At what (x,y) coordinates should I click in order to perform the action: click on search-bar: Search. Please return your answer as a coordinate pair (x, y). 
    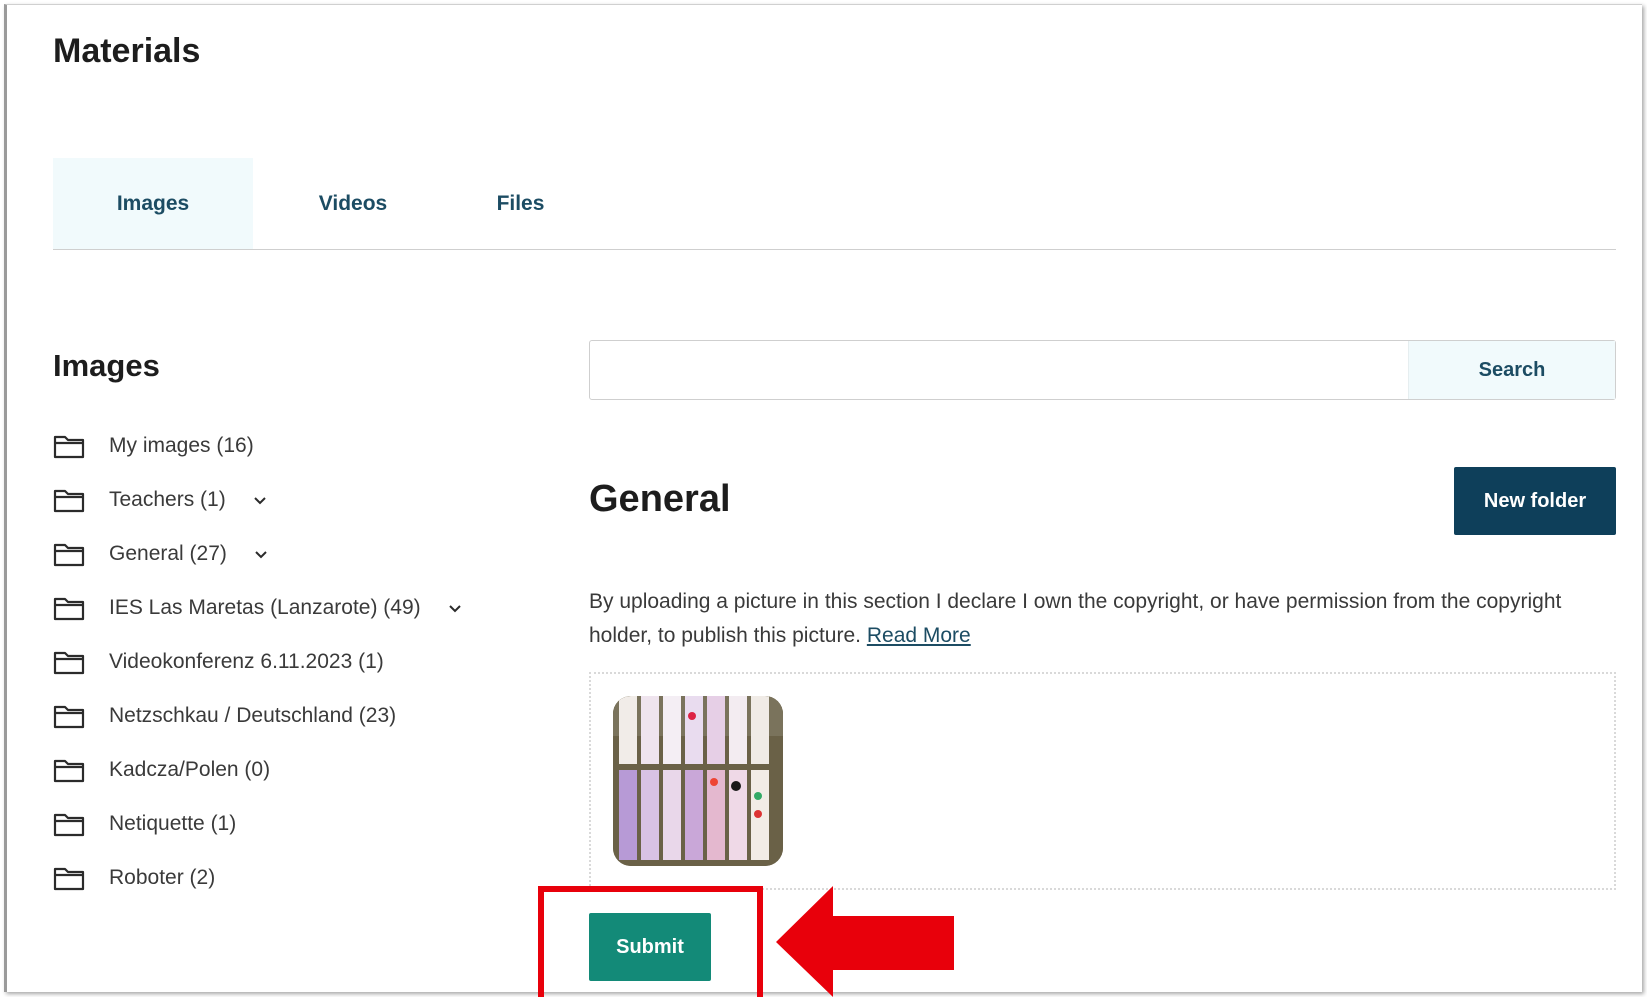
    Looking at the image, I should click on (1102, 370).